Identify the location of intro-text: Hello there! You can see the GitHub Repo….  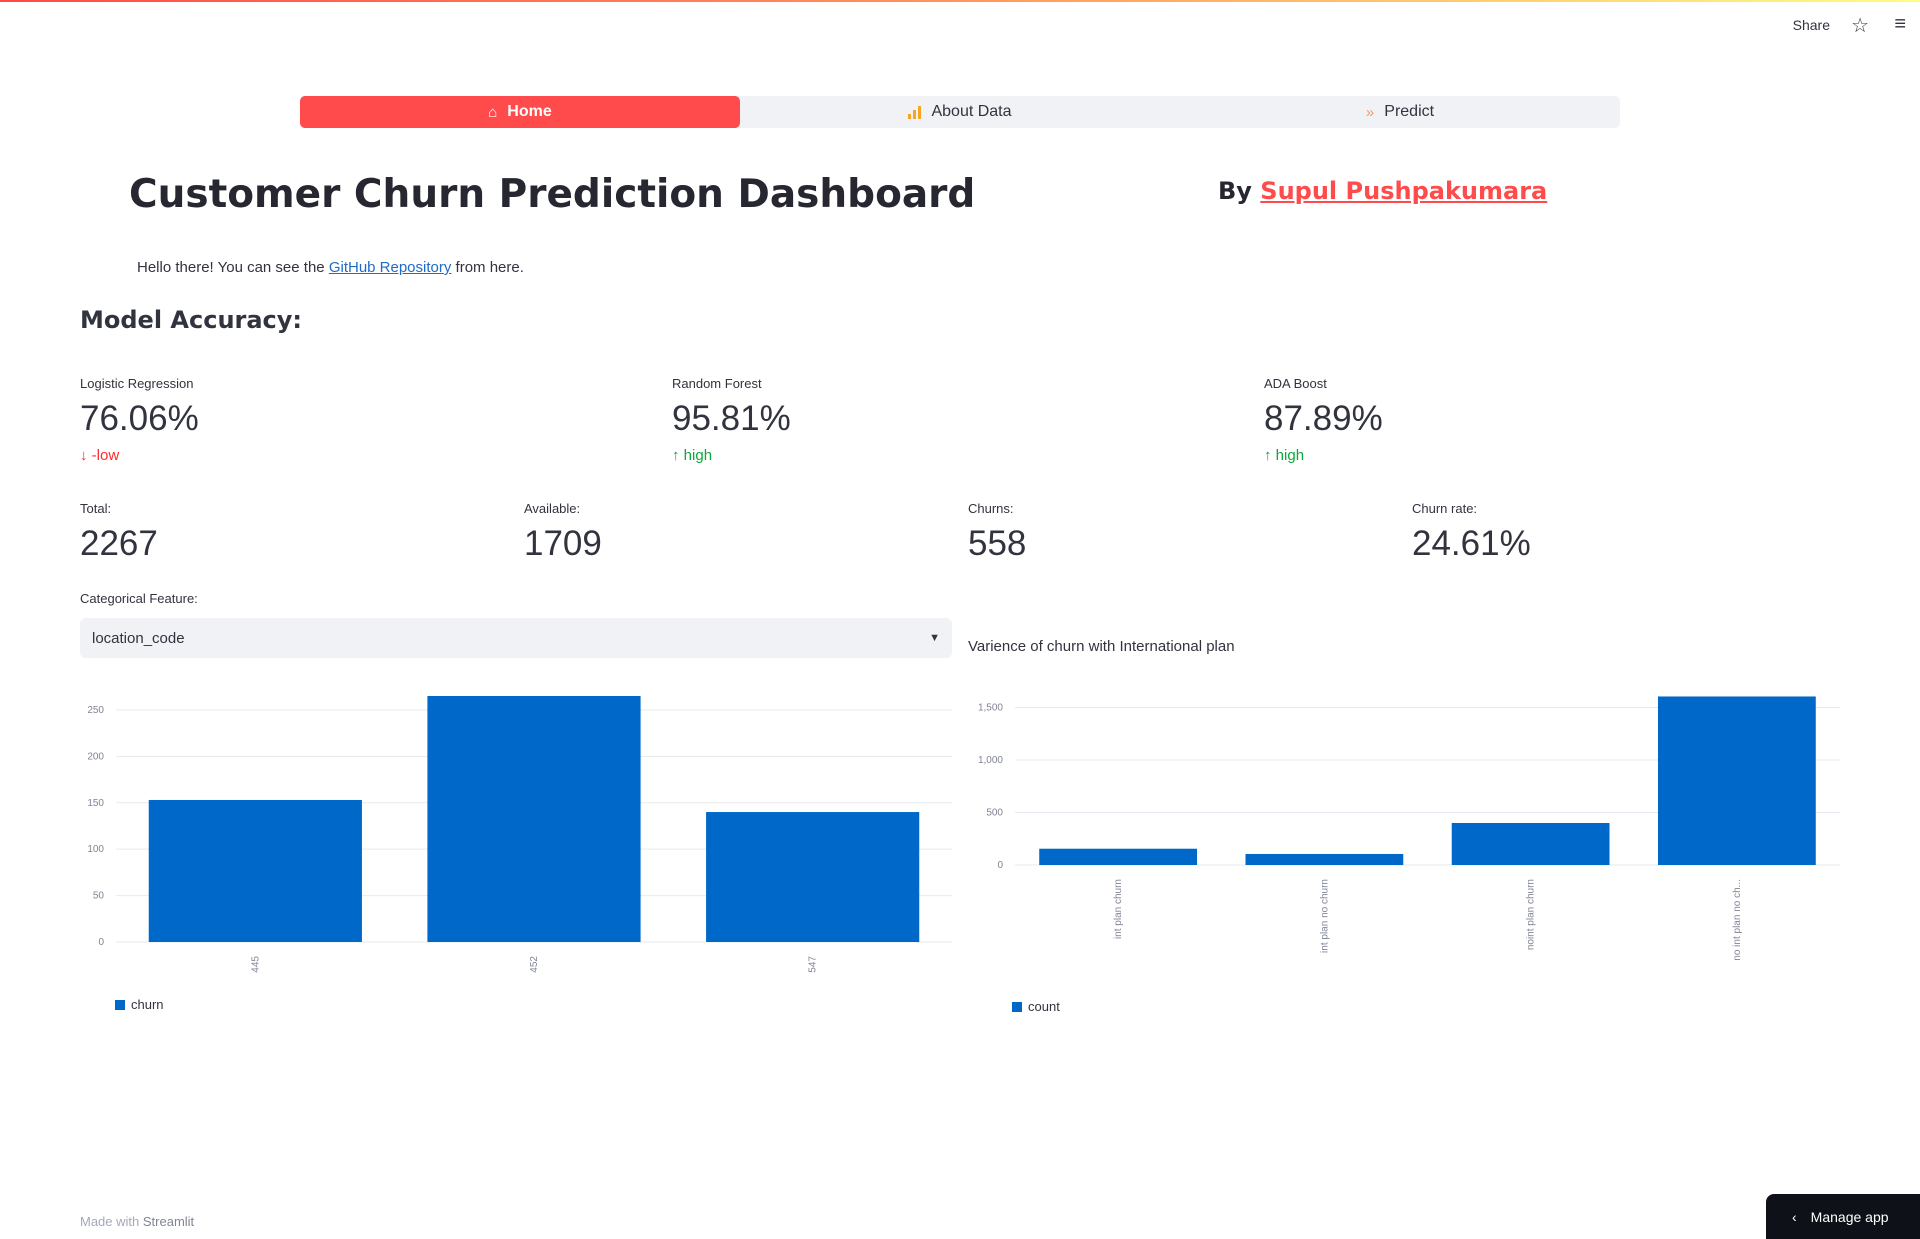
(330, 267).